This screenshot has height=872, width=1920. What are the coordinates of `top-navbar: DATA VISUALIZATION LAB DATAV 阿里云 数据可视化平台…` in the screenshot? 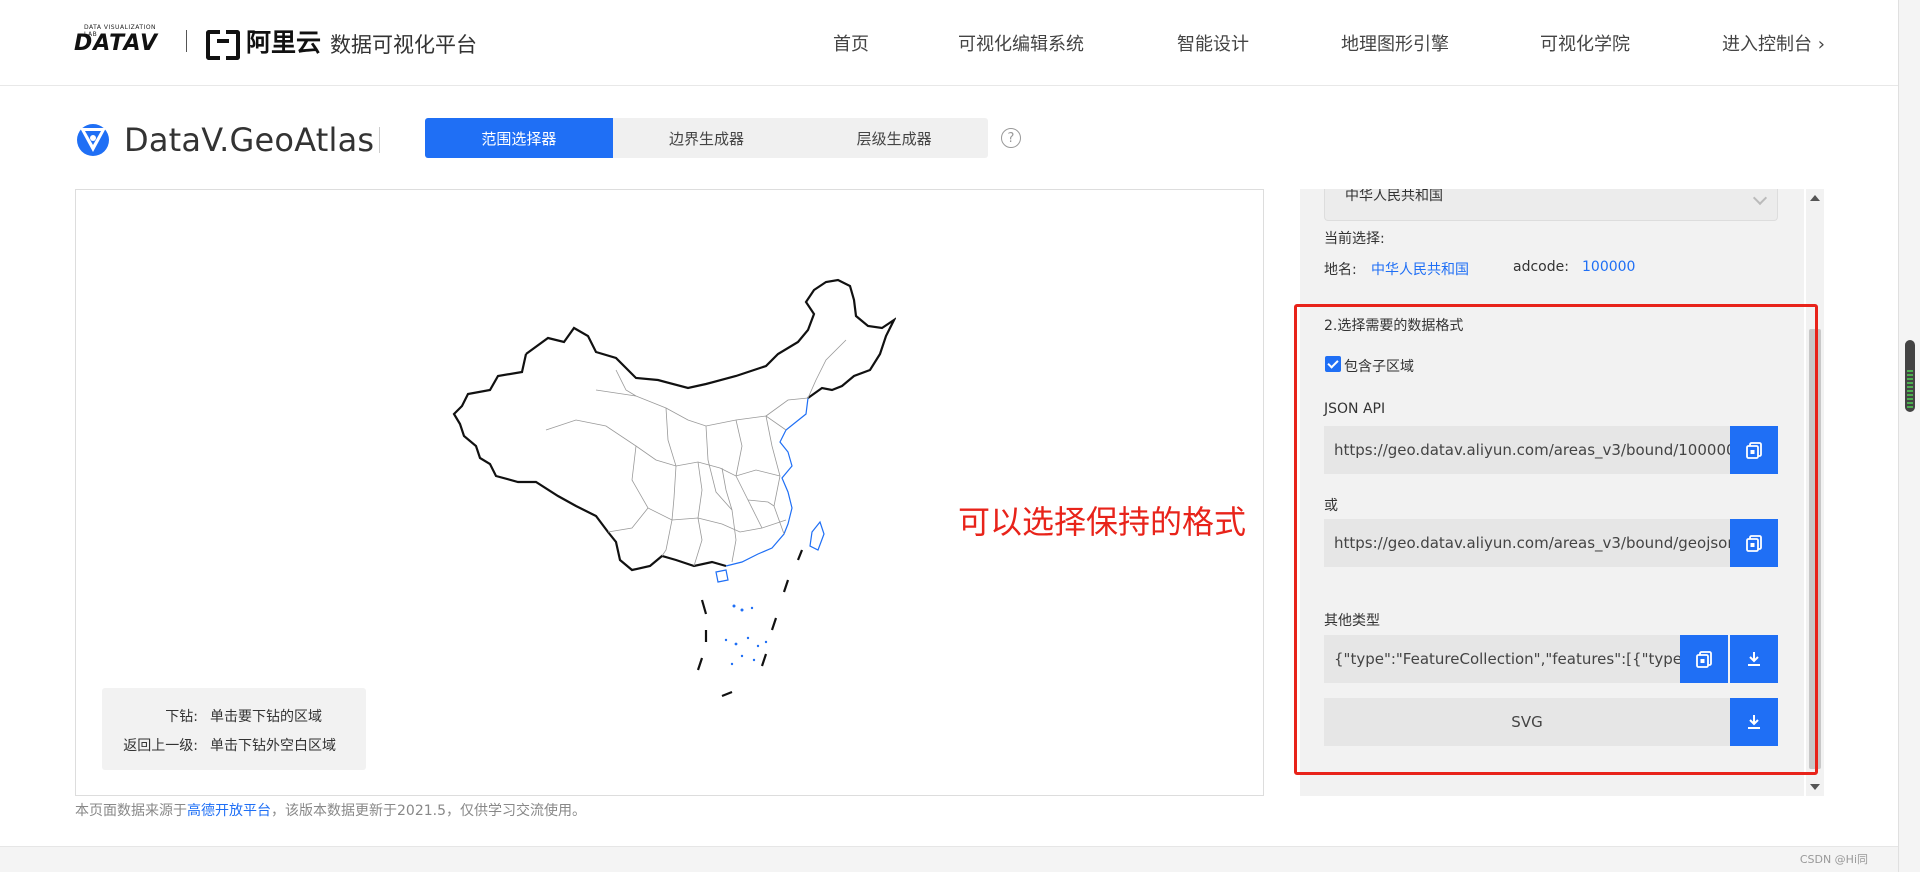 It's located at (949, 43).